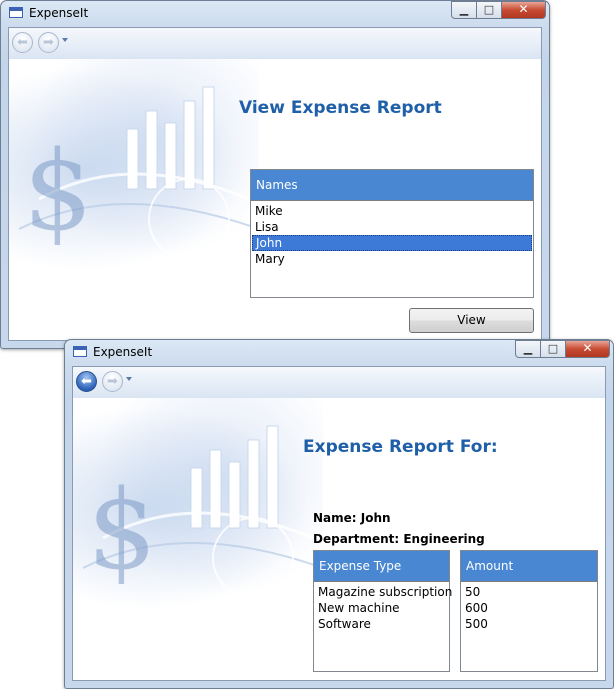 This screenshot has width=614, height=689. I want to click on amount-listbox: Amount 50 600 500, so click(529, 611).